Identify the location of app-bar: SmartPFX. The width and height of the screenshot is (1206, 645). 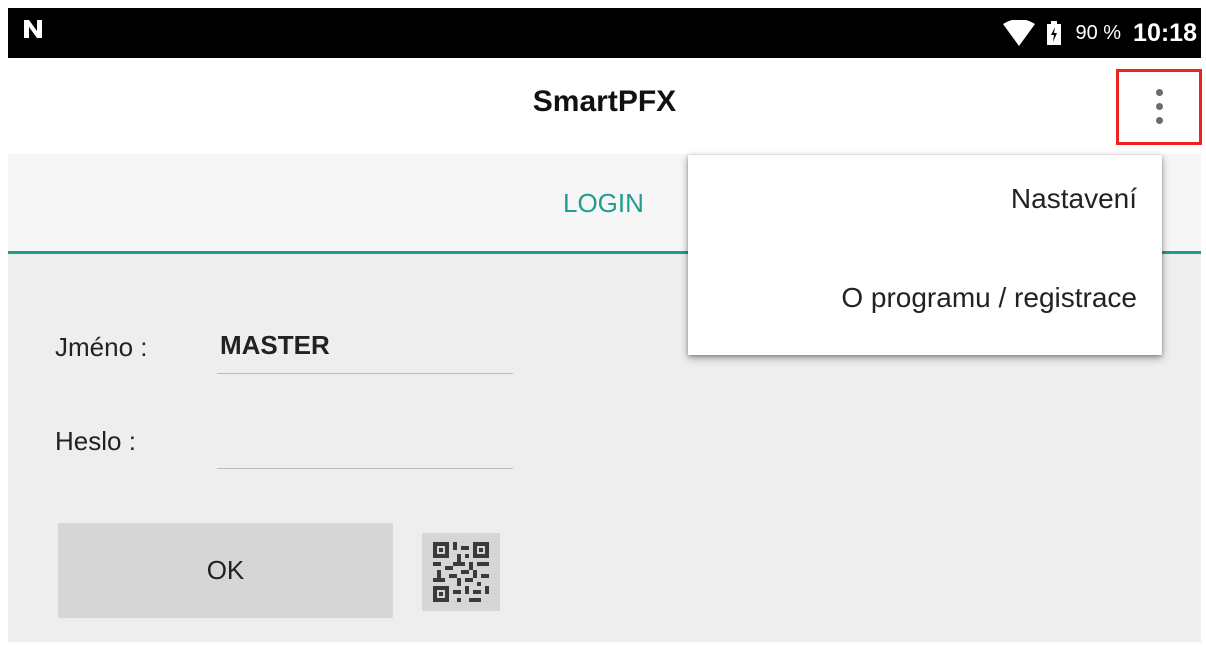
(605, 106).